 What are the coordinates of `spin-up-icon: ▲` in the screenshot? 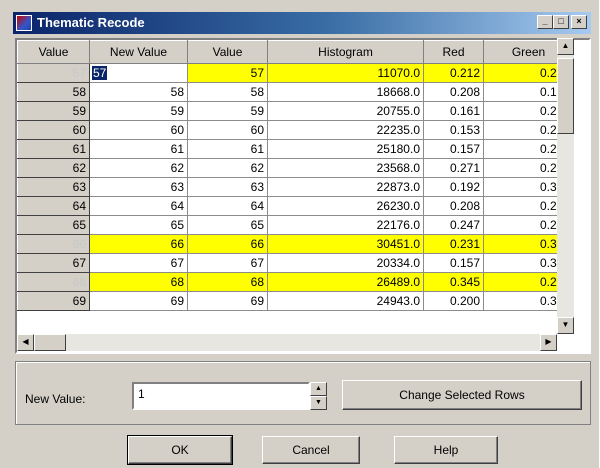 It's located at (318, 389).